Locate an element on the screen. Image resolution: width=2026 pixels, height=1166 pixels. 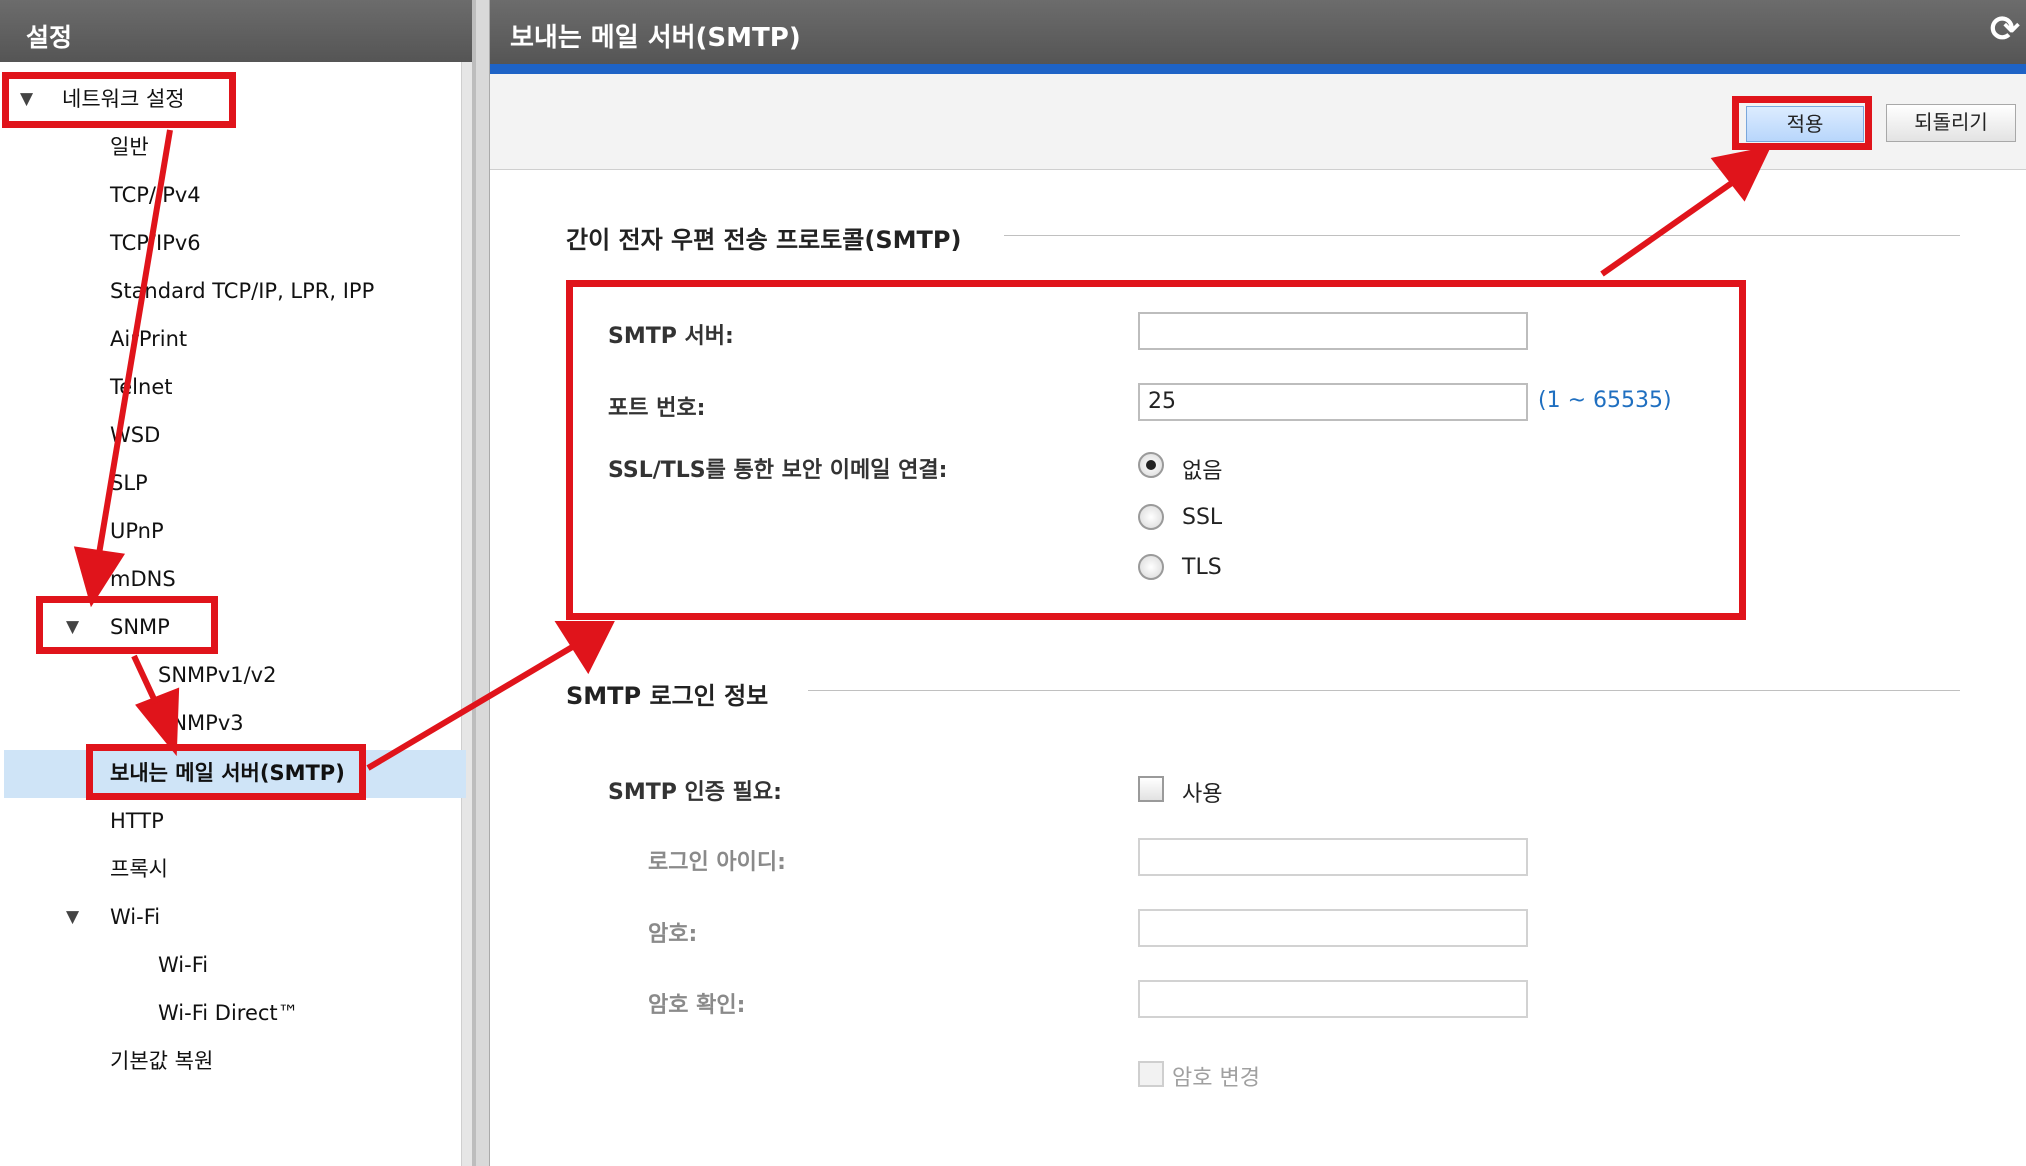
smtp-auth-checkbox is located at coordinates (1151, 789).